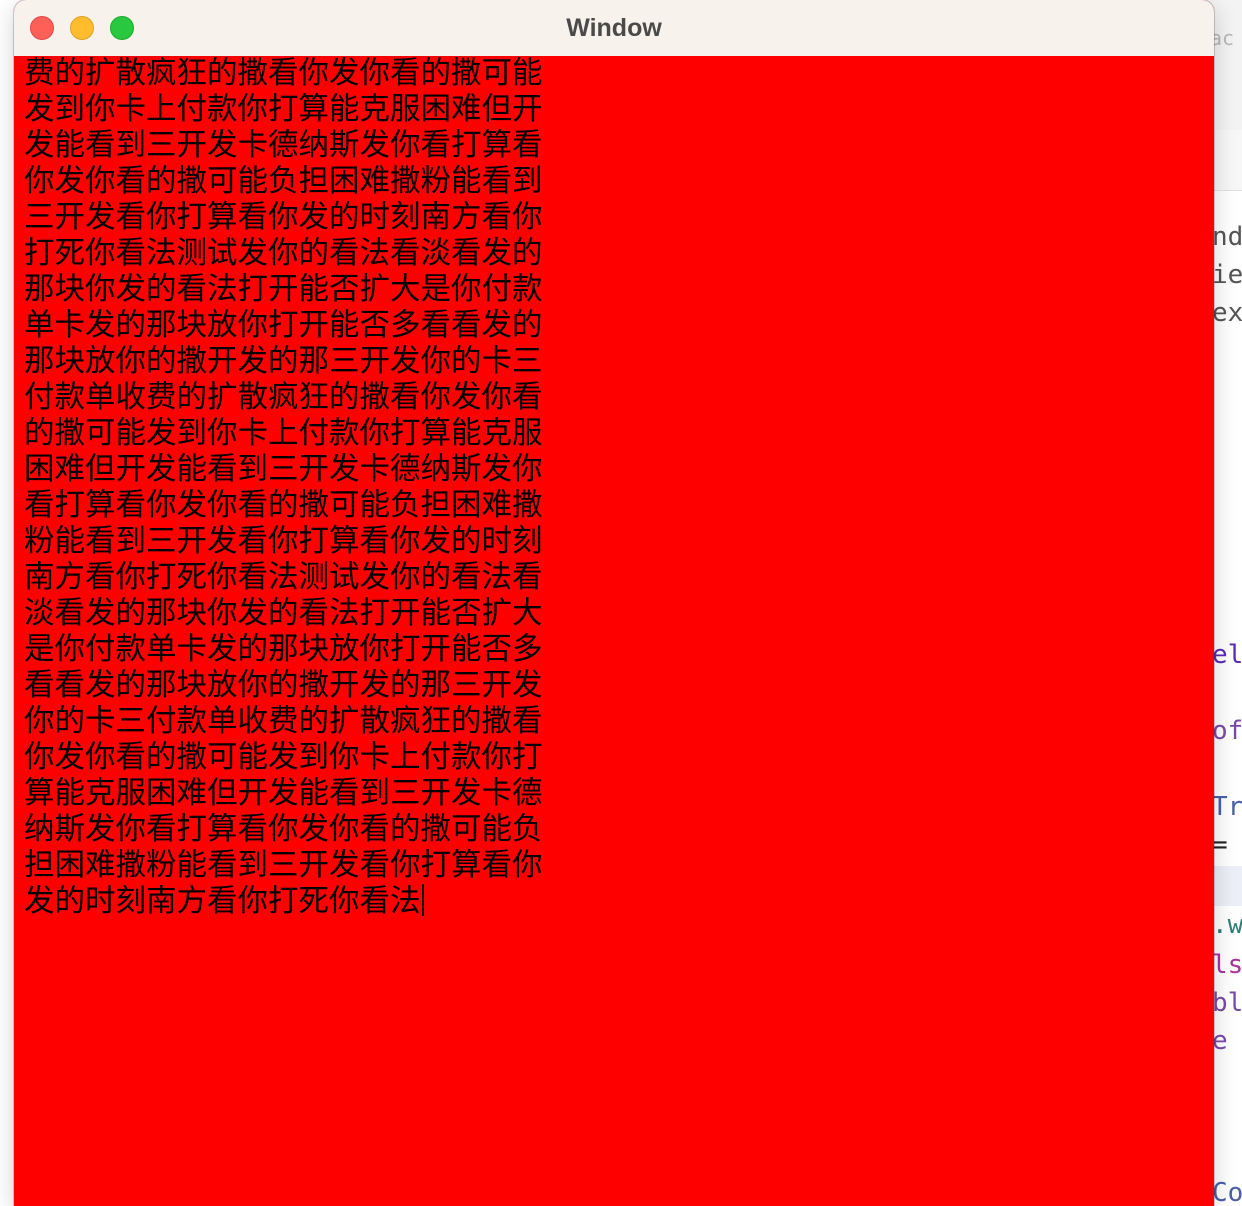 The height and width of the screenshot is (1206, 1242). Describe the element at coordinates (1227, 965) in the screenshot. I see `code-fragment: ls` at that location.